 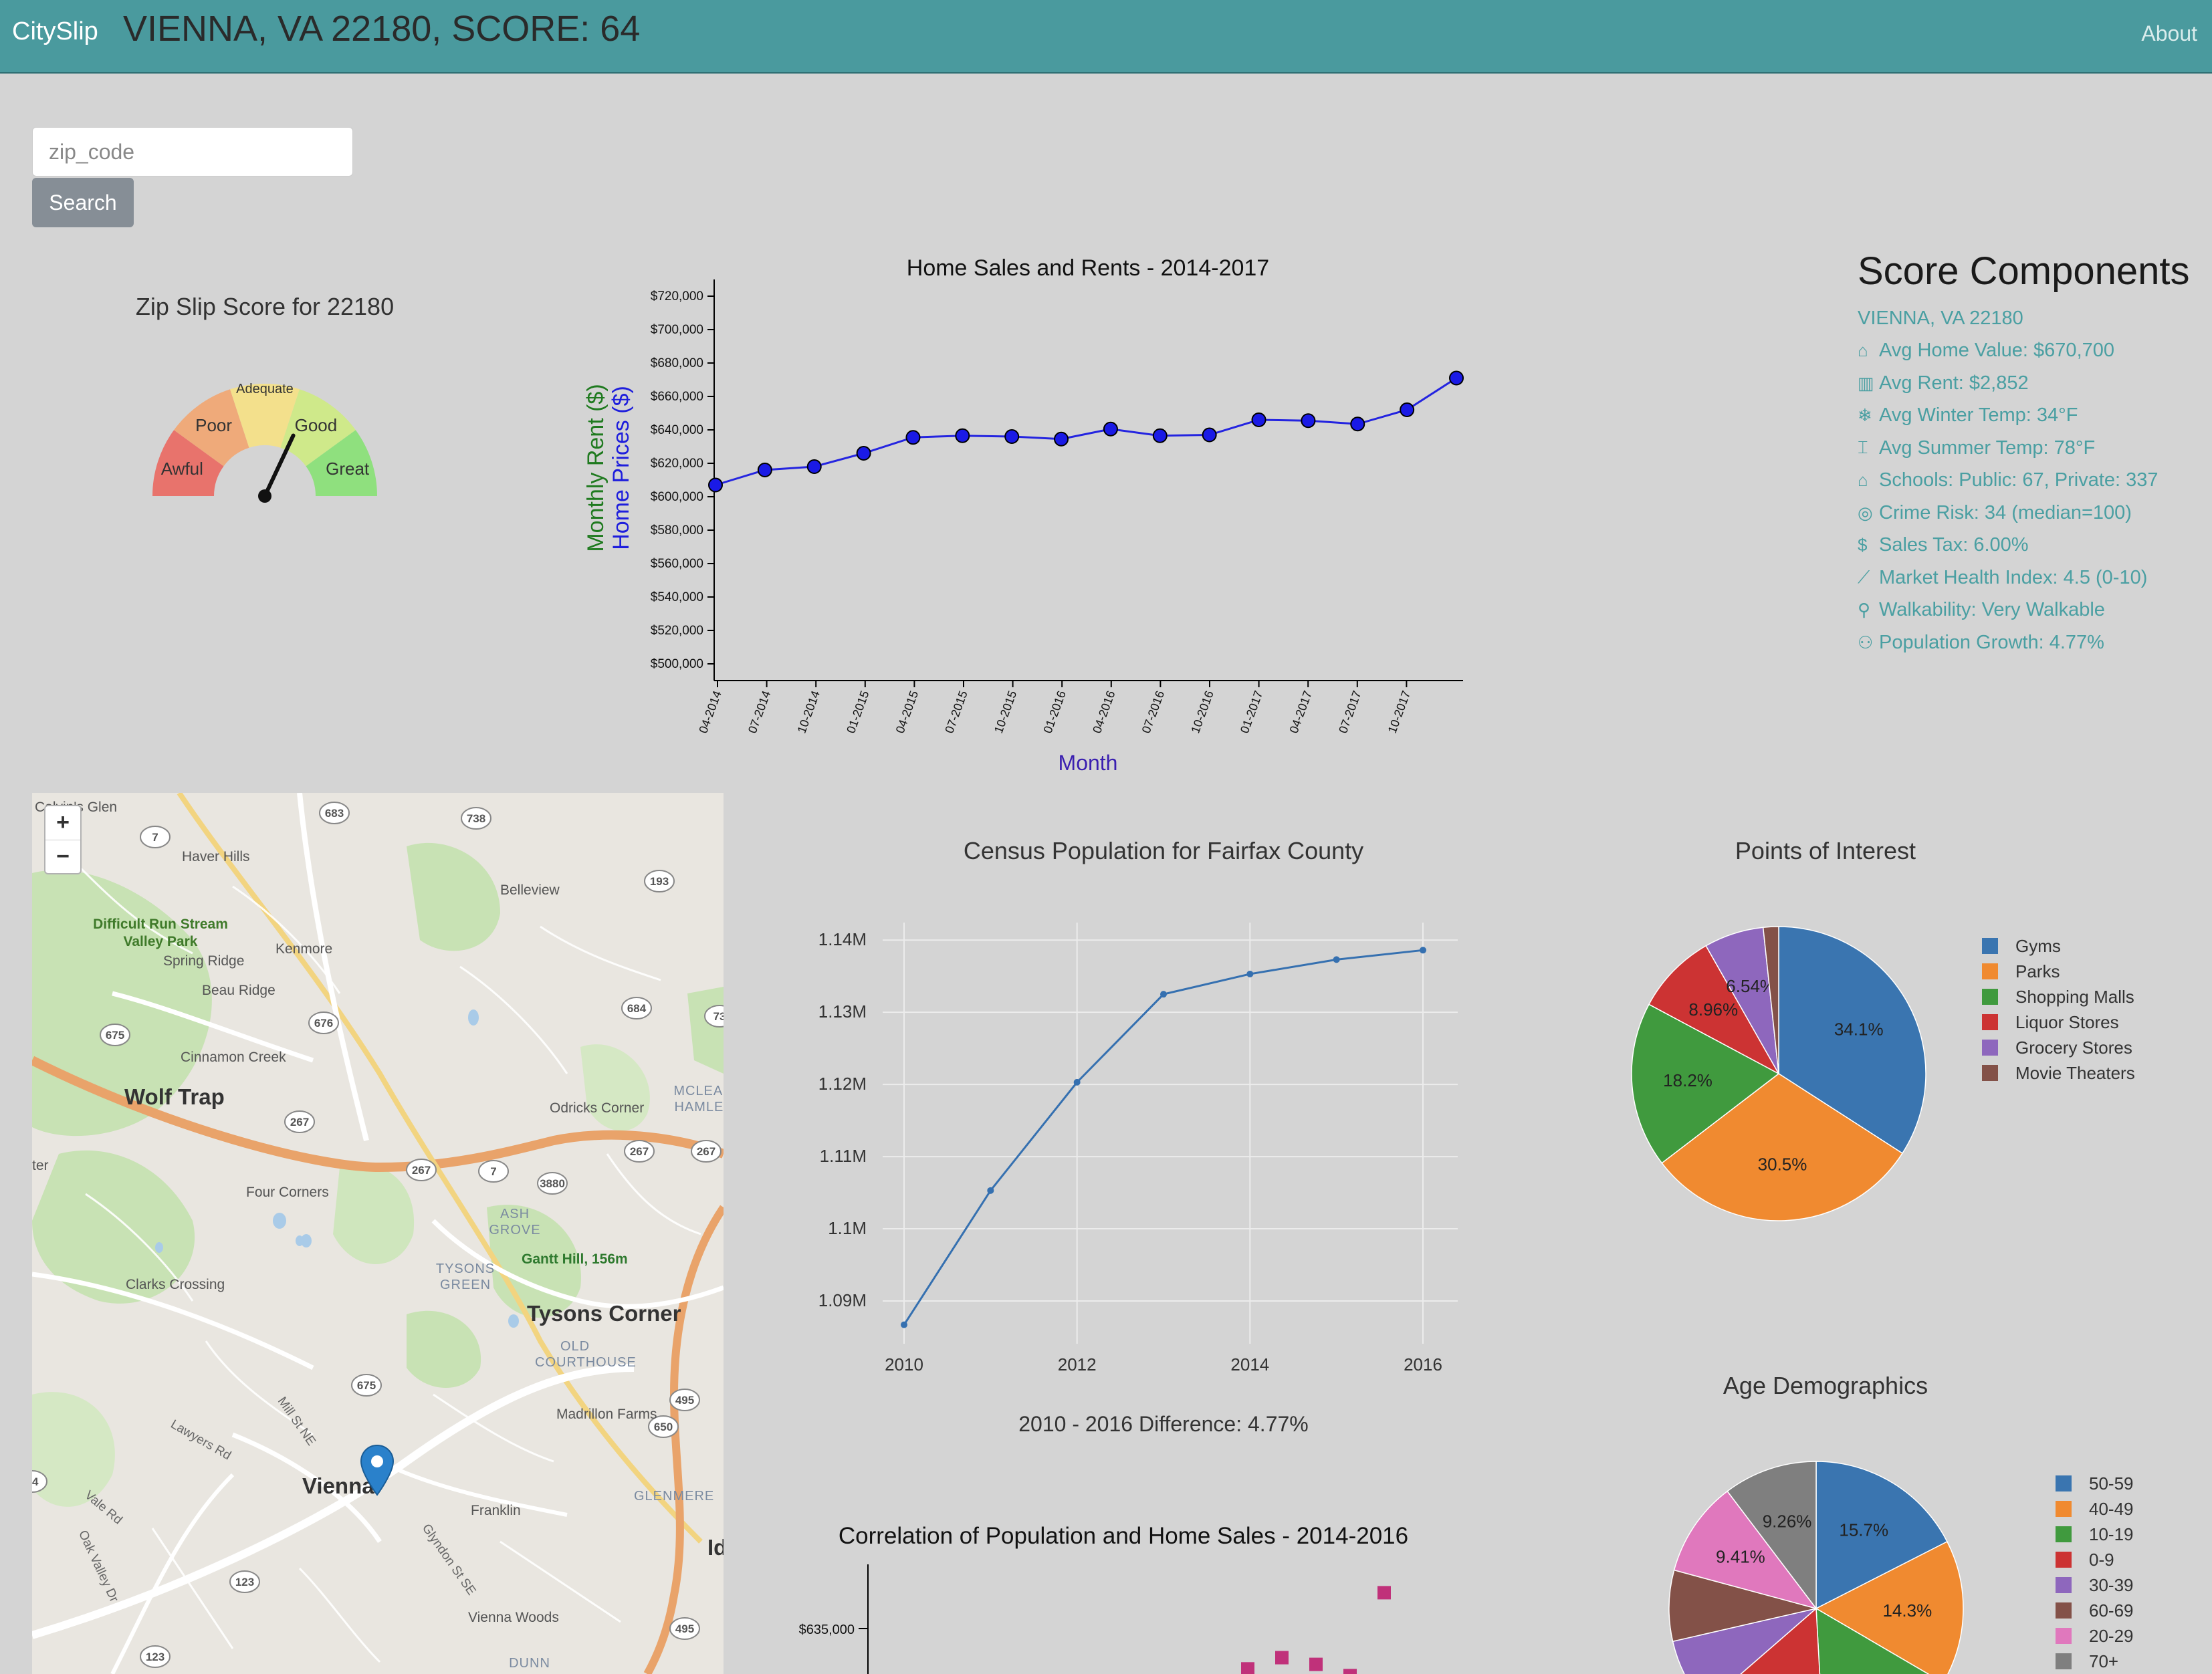 What do you see at coordinates (1825, 1385) in the screenshot?
I see `age-chart-title: Age Demographics` at bounding box center [1825, 1385].